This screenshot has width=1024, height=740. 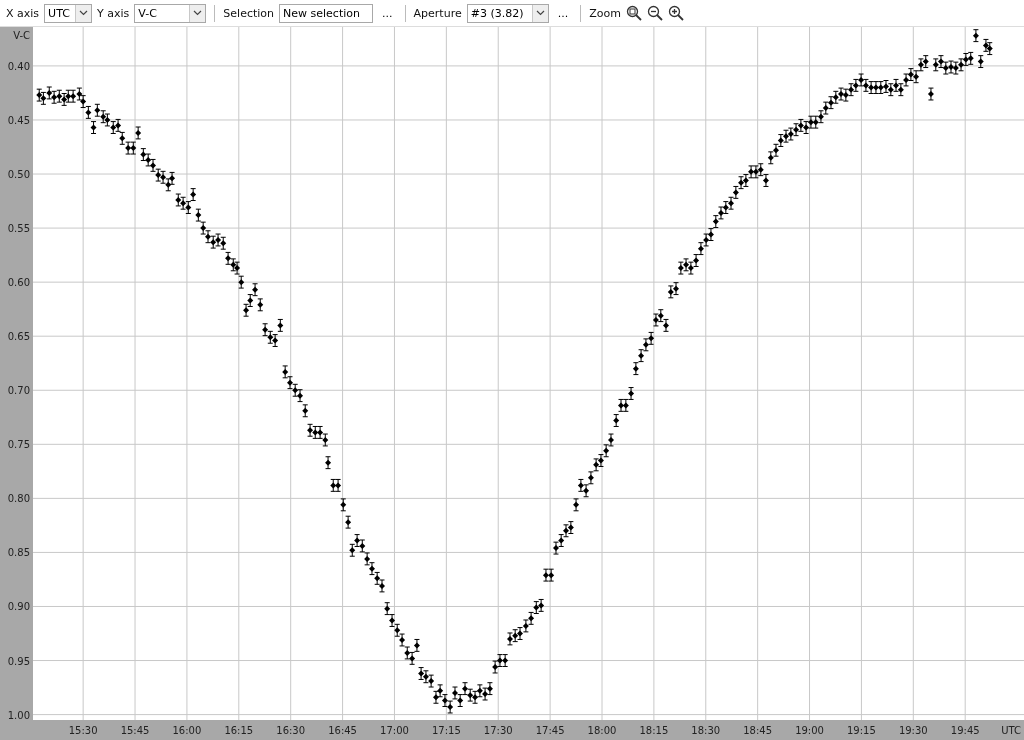 I want to click on y-tick-label: 0.40, so click(x=18, y=66).